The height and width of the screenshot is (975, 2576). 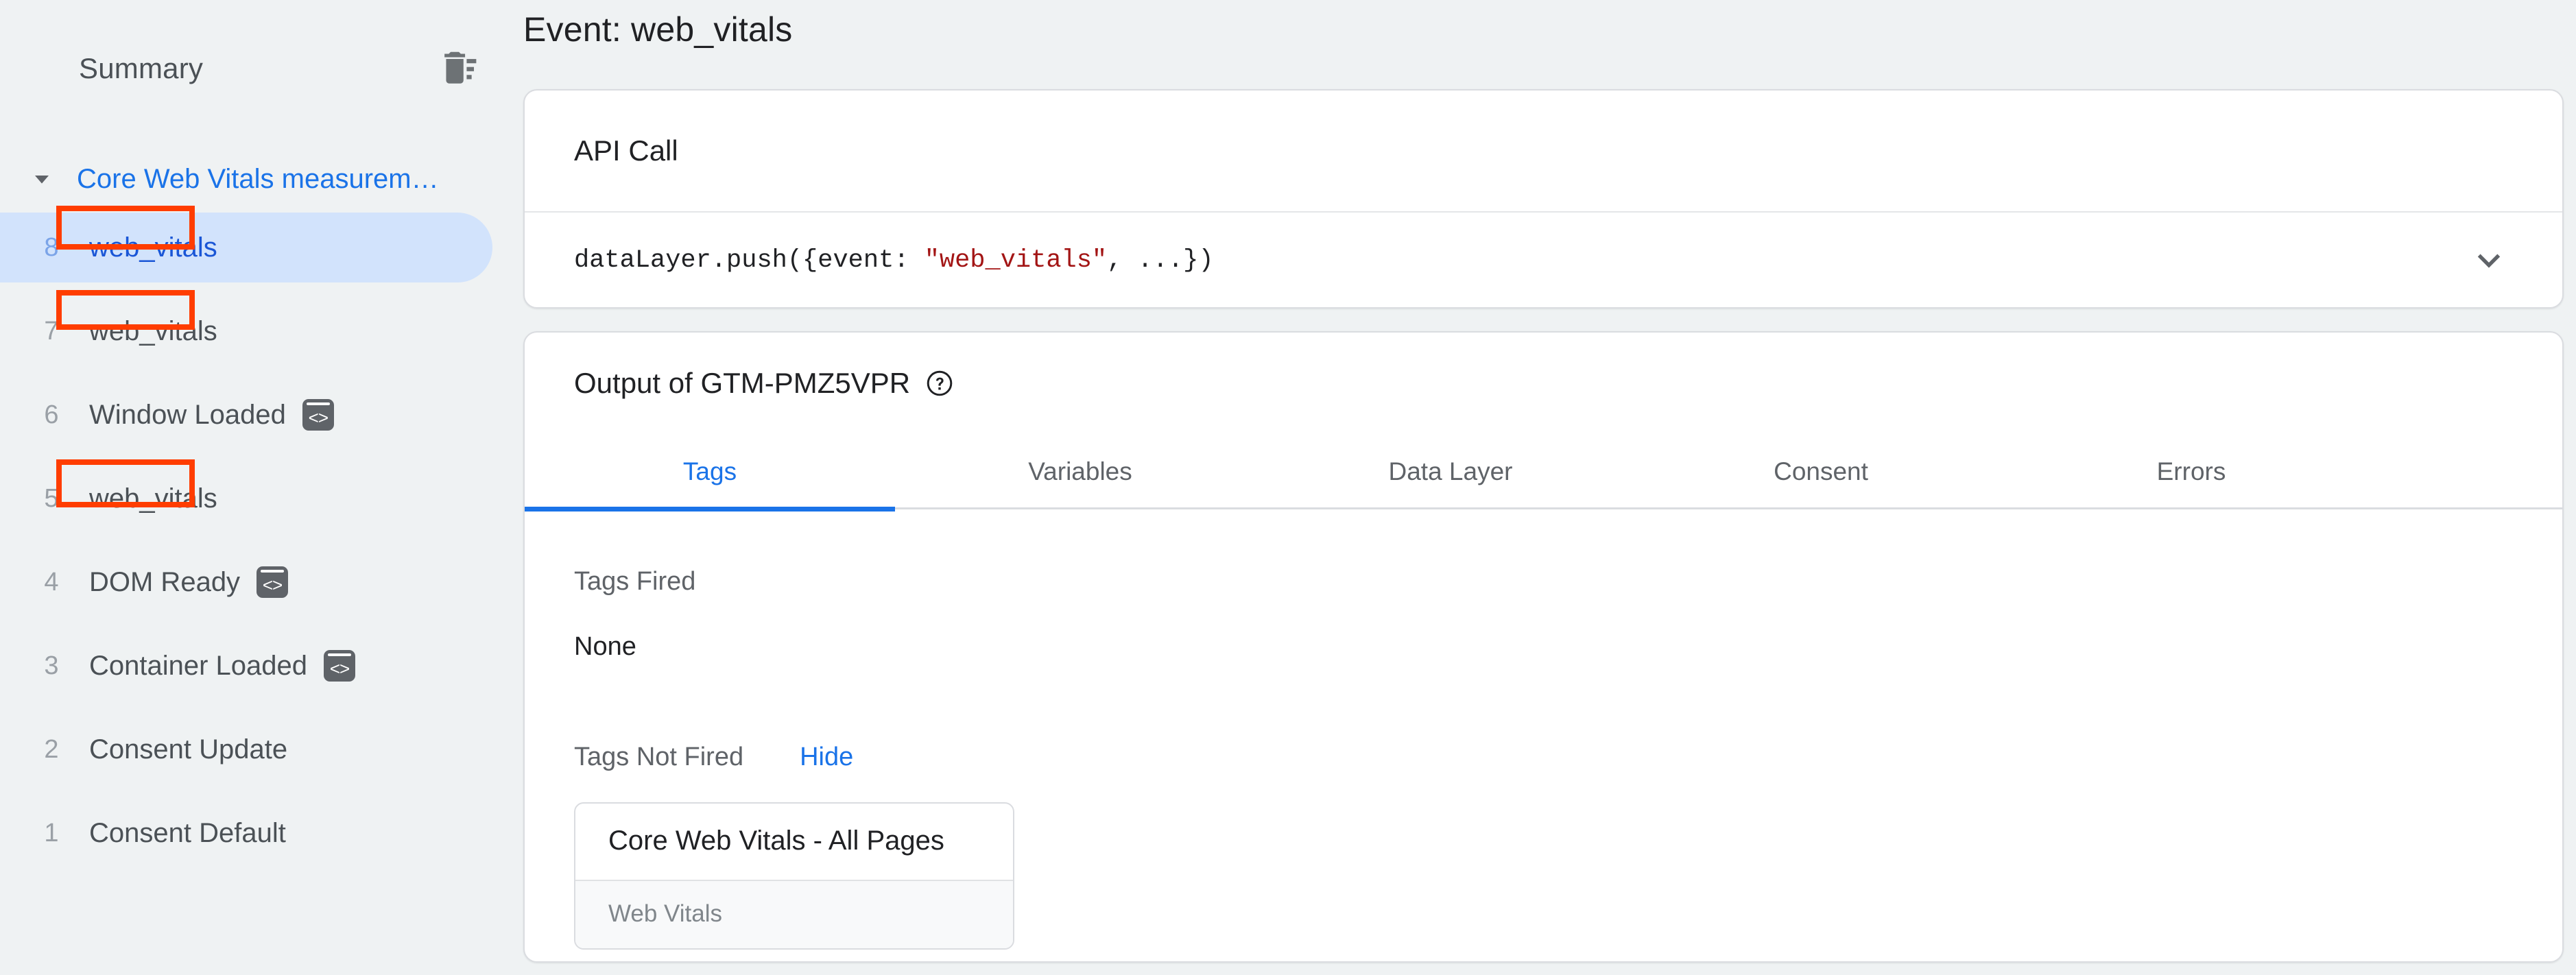 I want to click on tab-label: Errors, so click(x=2191, y=471).